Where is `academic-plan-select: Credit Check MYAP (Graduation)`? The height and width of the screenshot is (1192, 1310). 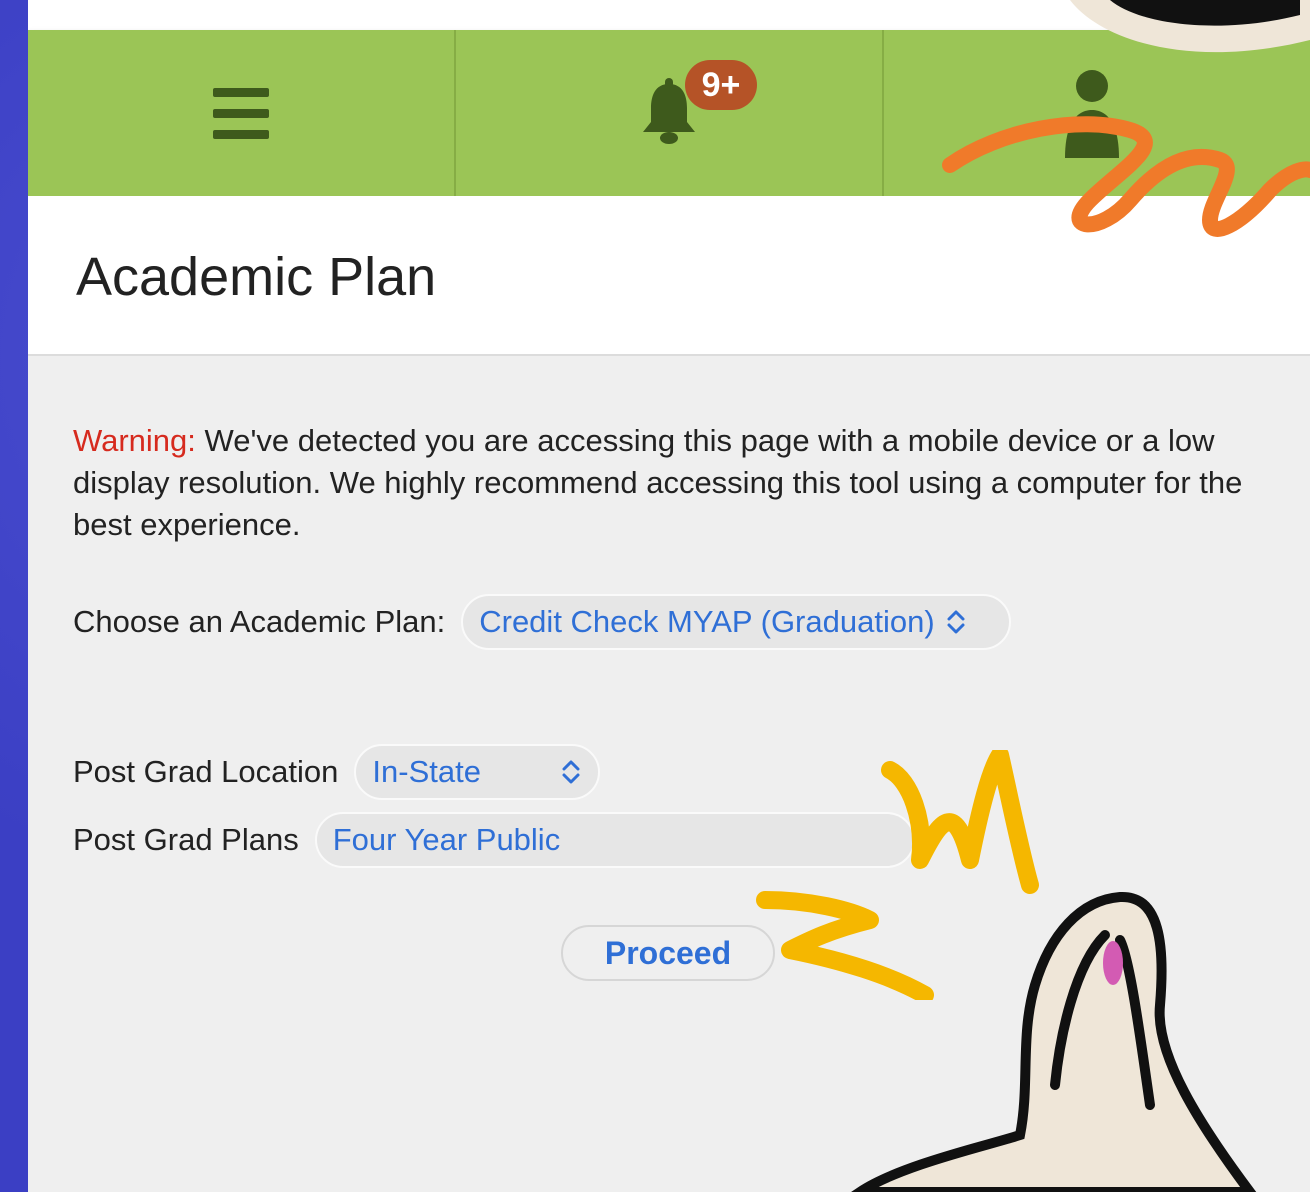 academic-plan-select: Credit Check MYAP (Graduation) is located at coordinates (736, 622).